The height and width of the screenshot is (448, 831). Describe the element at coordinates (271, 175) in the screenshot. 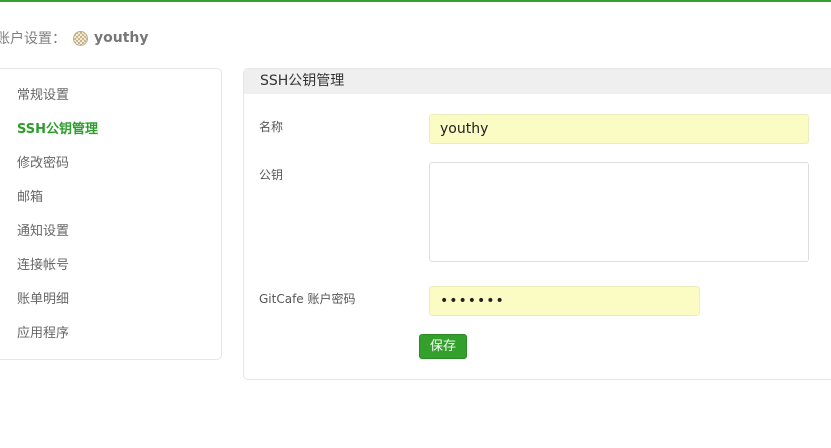

I see `public-key-label: 公钥` at that location.